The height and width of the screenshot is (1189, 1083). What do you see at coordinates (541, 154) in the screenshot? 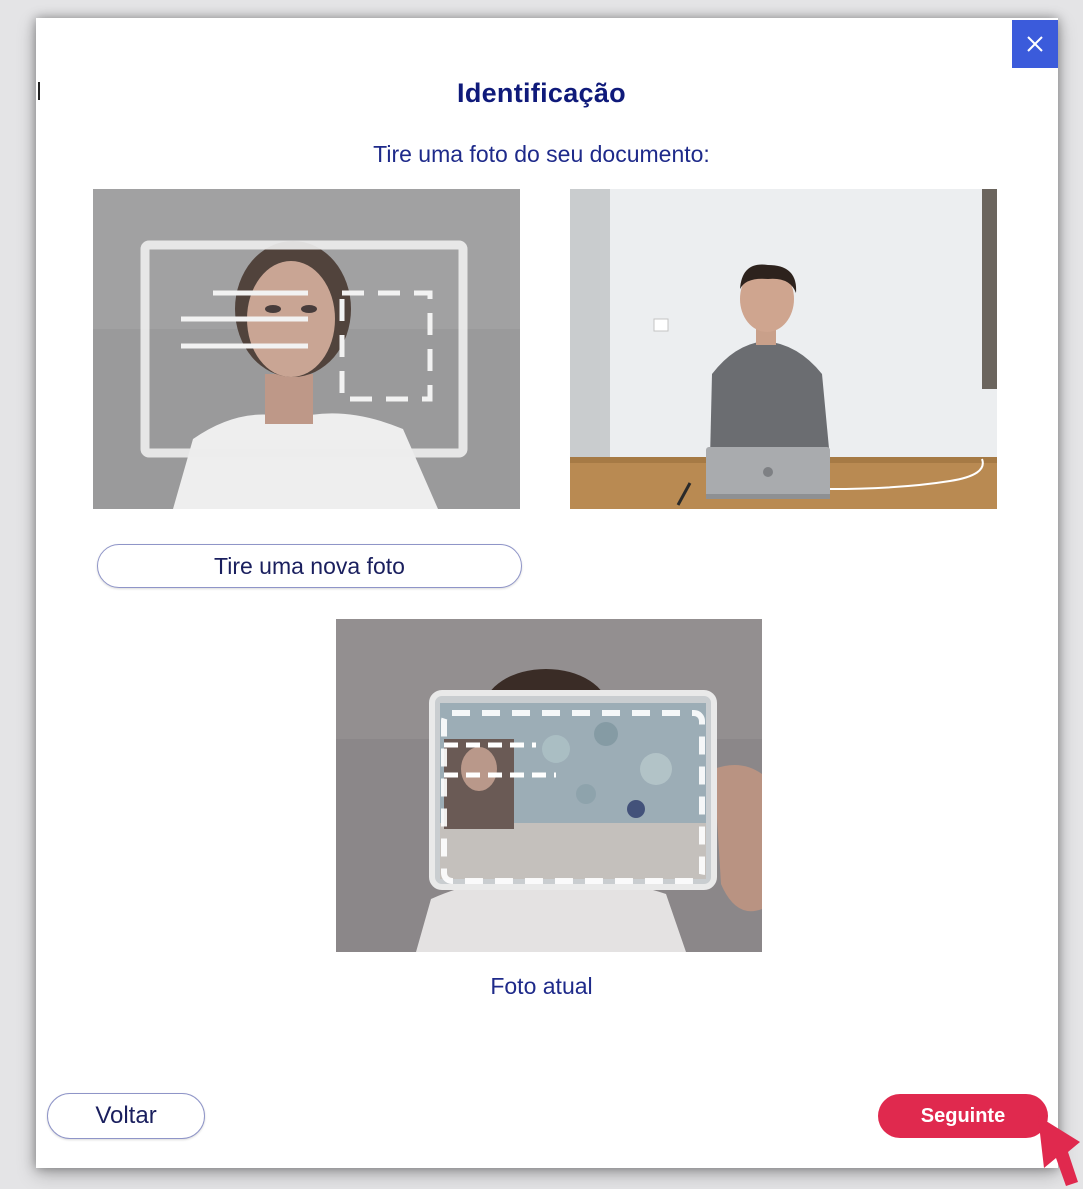
I see `dialog-subtitle: Tire uma foto do seu documento:` at bounding box center [541, 154].